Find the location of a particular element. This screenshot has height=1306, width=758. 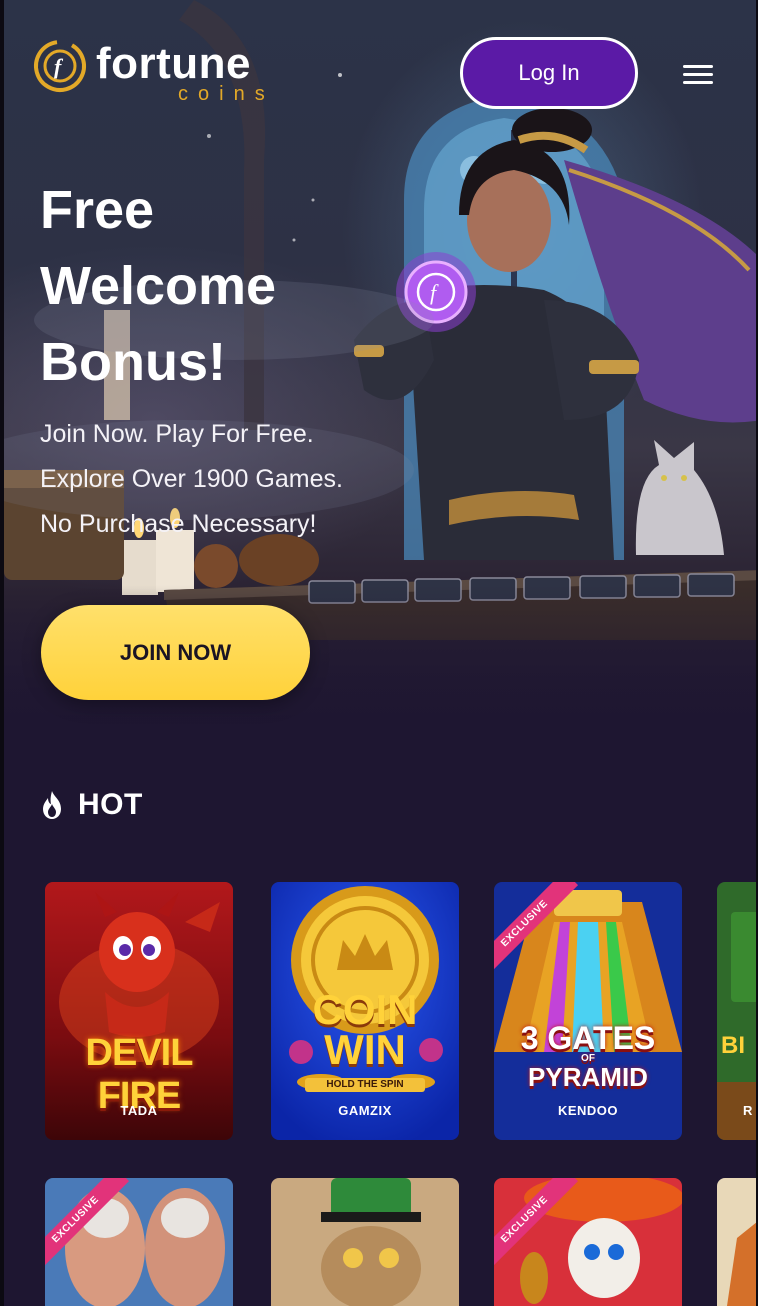

fortune-coins-logo: f fortune coins is located at coordinates (153, 71).